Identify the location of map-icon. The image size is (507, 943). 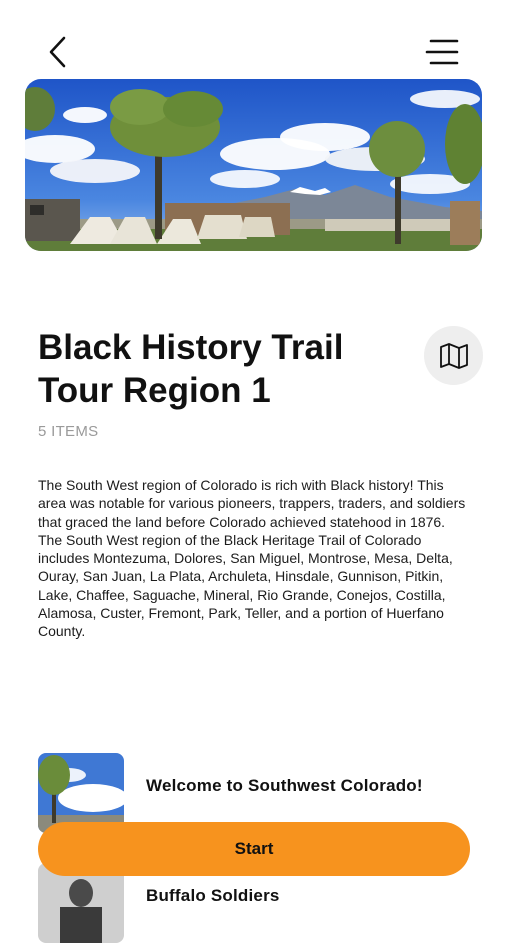
(453, 355).